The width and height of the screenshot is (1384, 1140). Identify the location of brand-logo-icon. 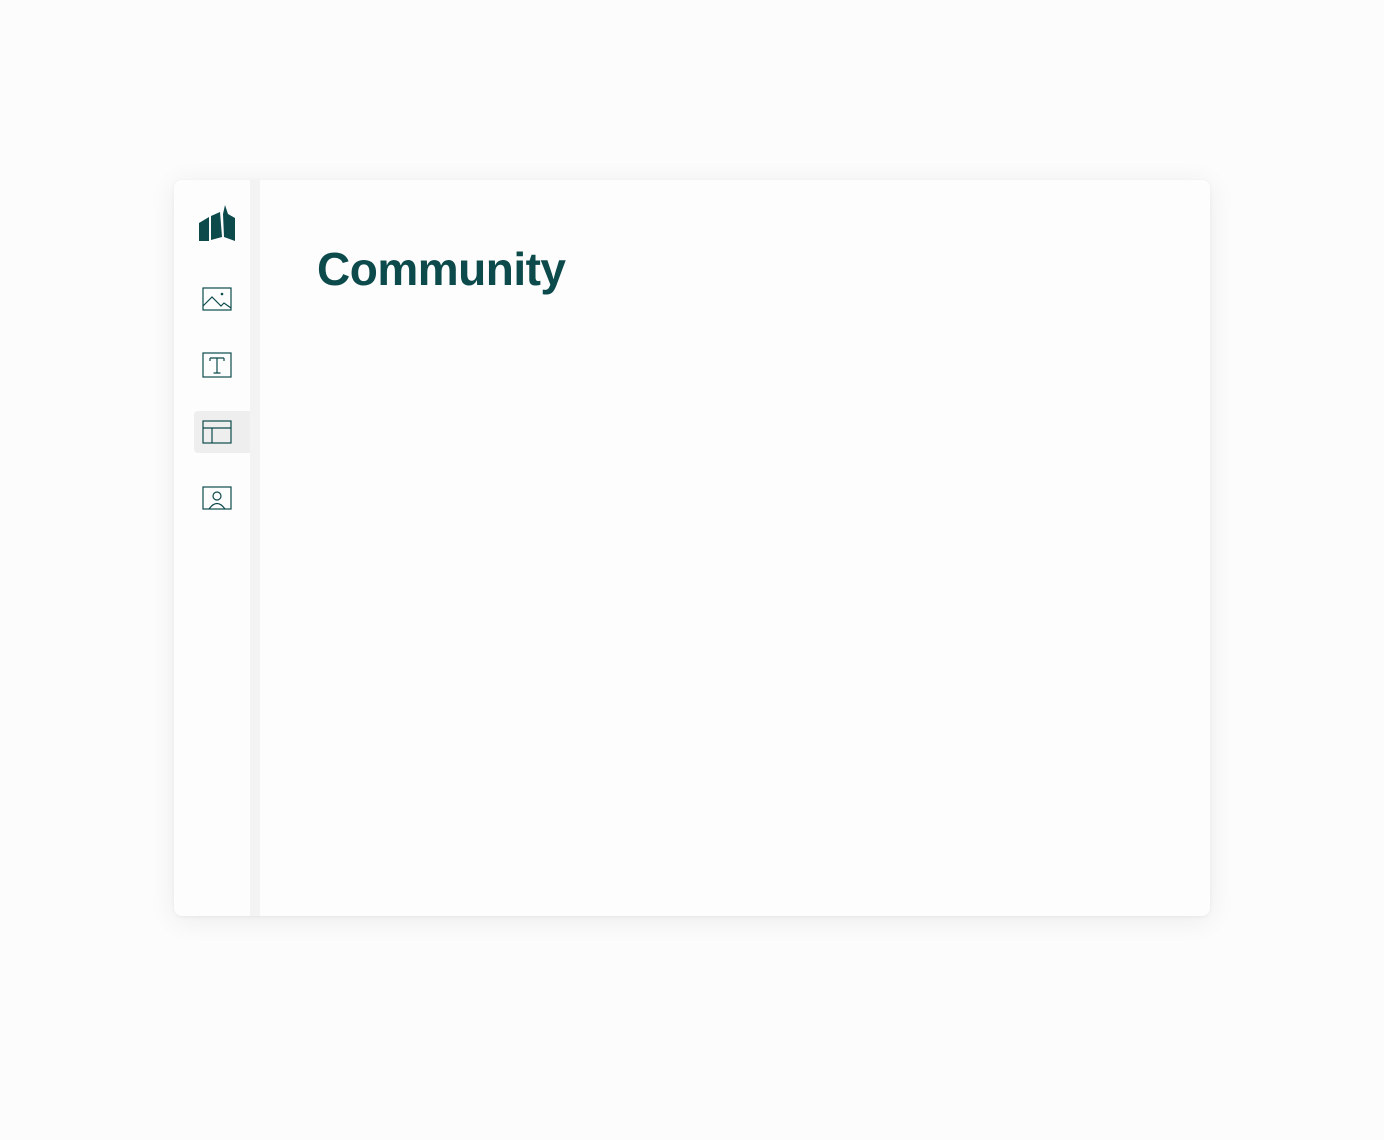
(217, 224).